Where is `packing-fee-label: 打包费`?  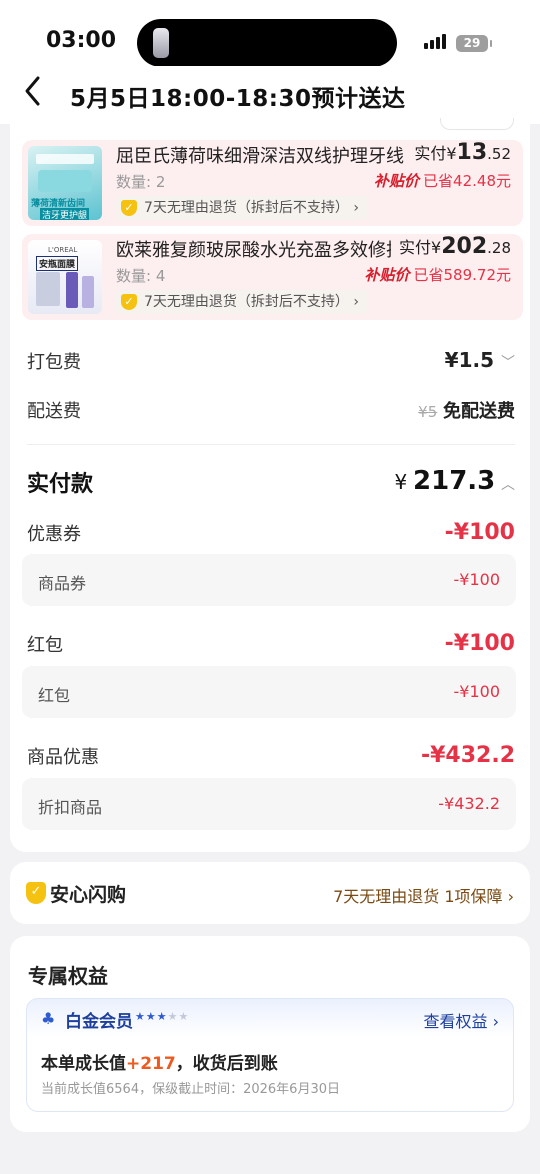 packing-fee-label: 打包费 is located at coordinates (54, 362).